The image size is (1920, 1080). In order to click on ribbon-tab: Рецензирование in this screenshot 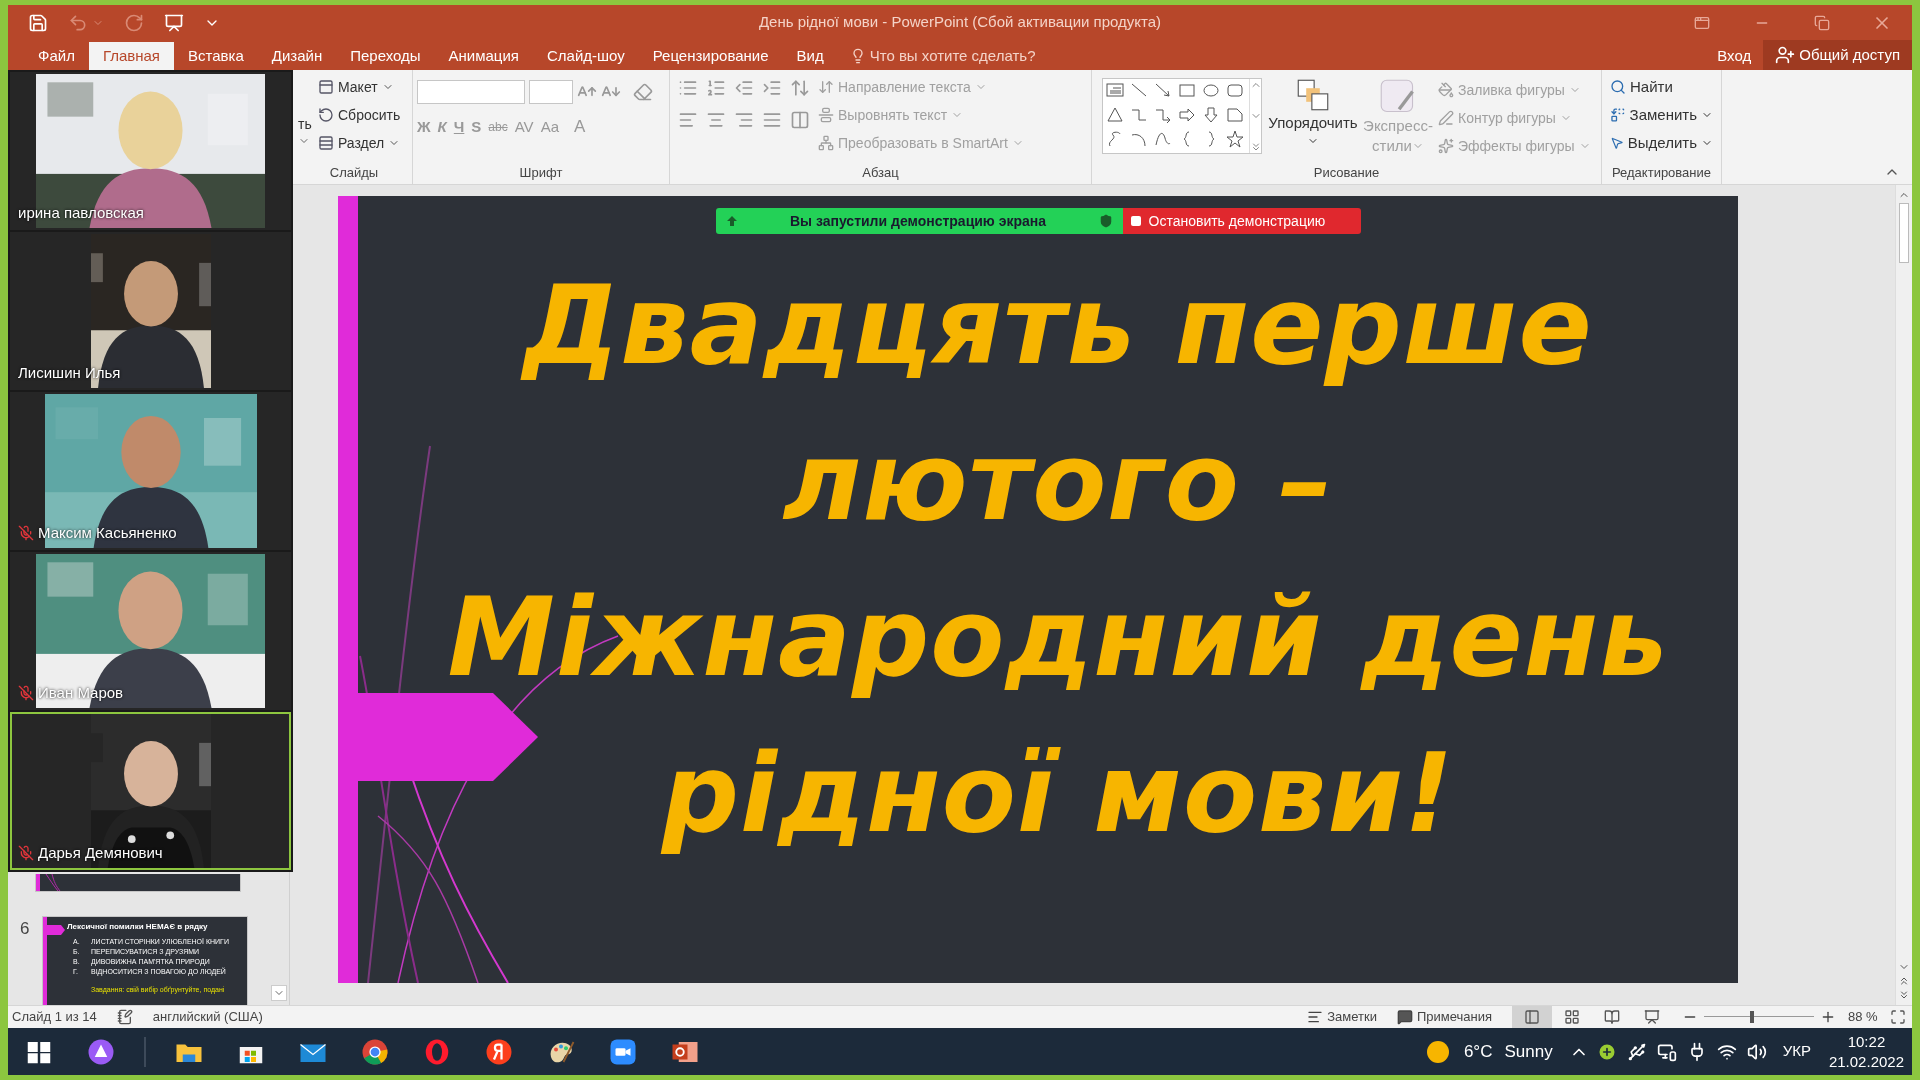, I will do `click(710, 56)`.